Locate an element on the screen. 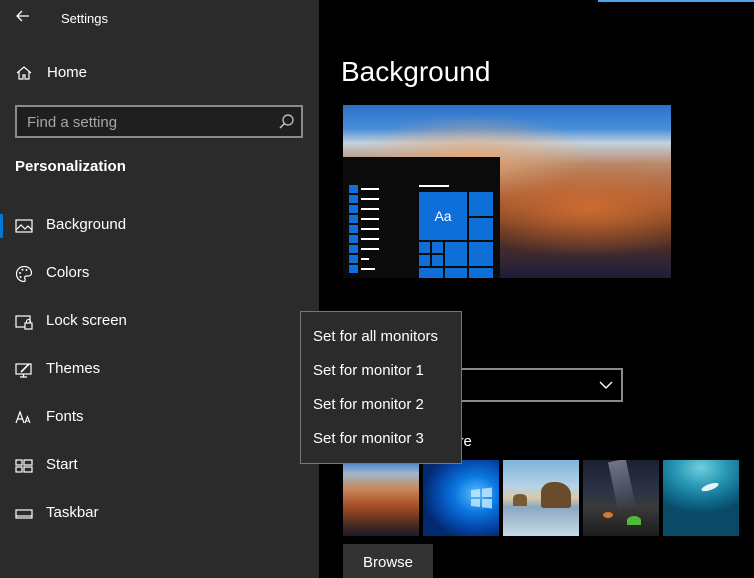 The width and height of the screenshot is (754, 578). menu-item-set-all-monitors: Set for all monitors is located at coordinates (381, 337).